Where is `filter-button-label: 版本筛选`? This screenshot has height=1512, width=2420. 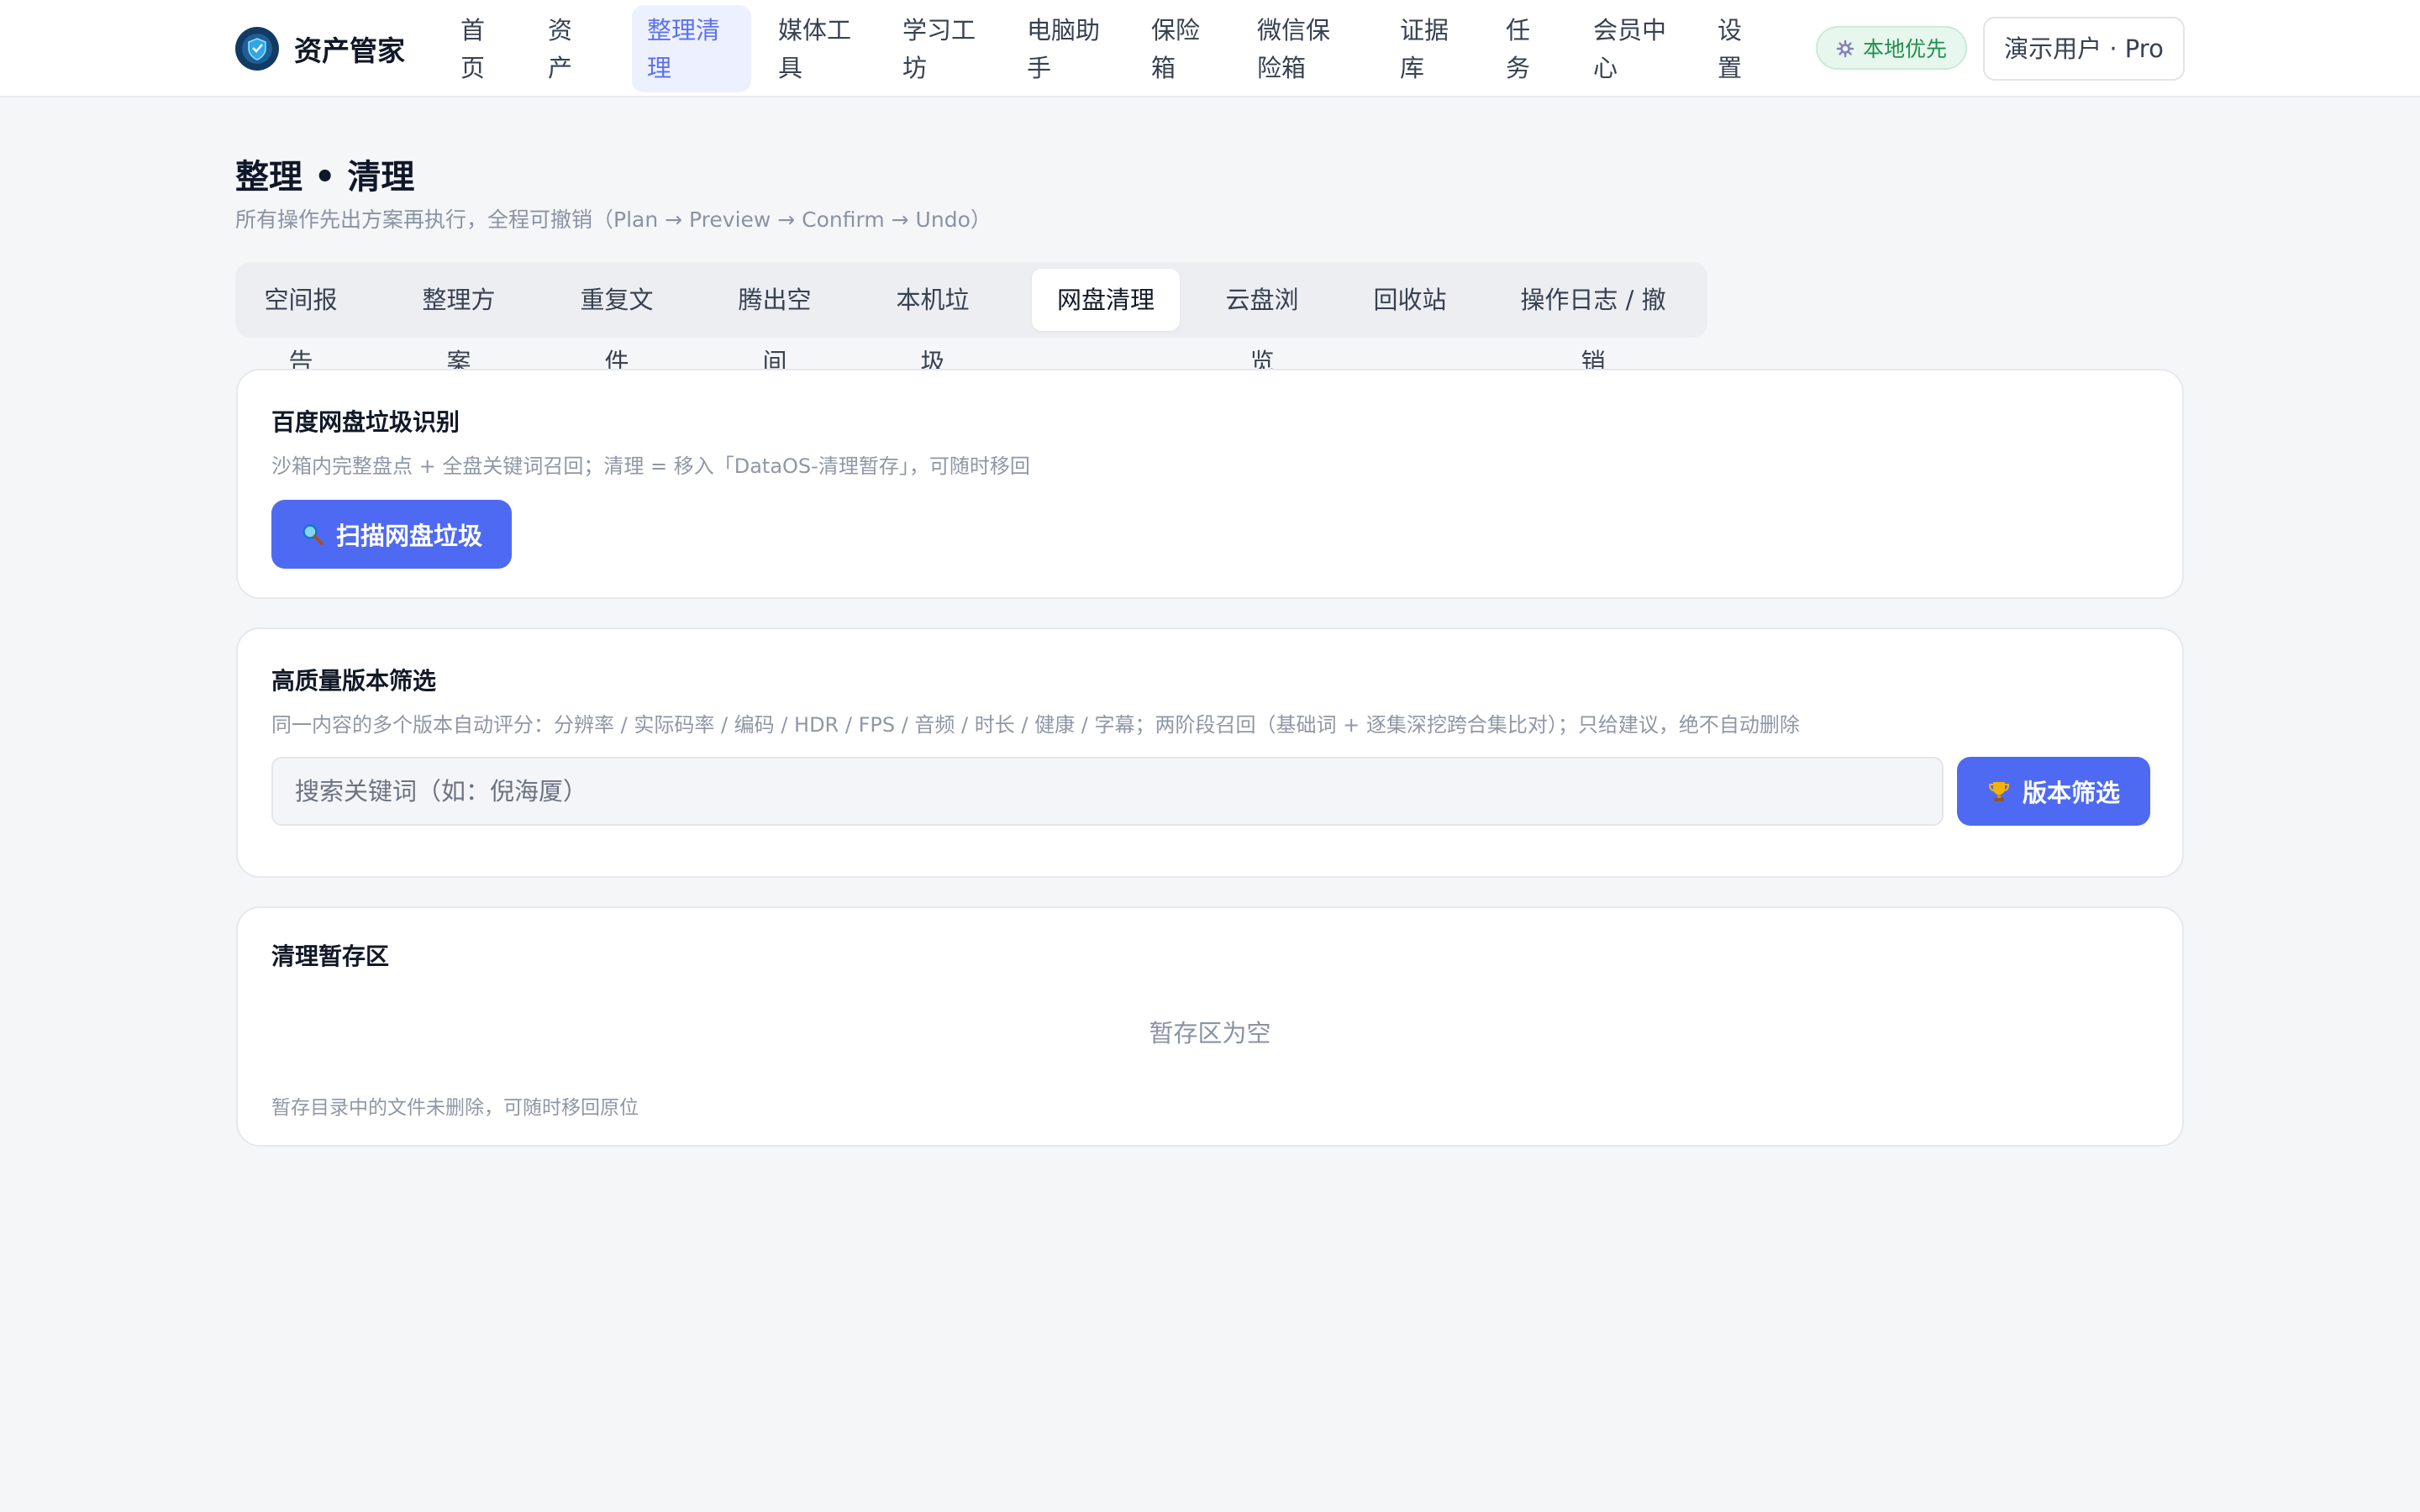 filter-button-label: 版本筛选 is located at coordinates (2071, 793).